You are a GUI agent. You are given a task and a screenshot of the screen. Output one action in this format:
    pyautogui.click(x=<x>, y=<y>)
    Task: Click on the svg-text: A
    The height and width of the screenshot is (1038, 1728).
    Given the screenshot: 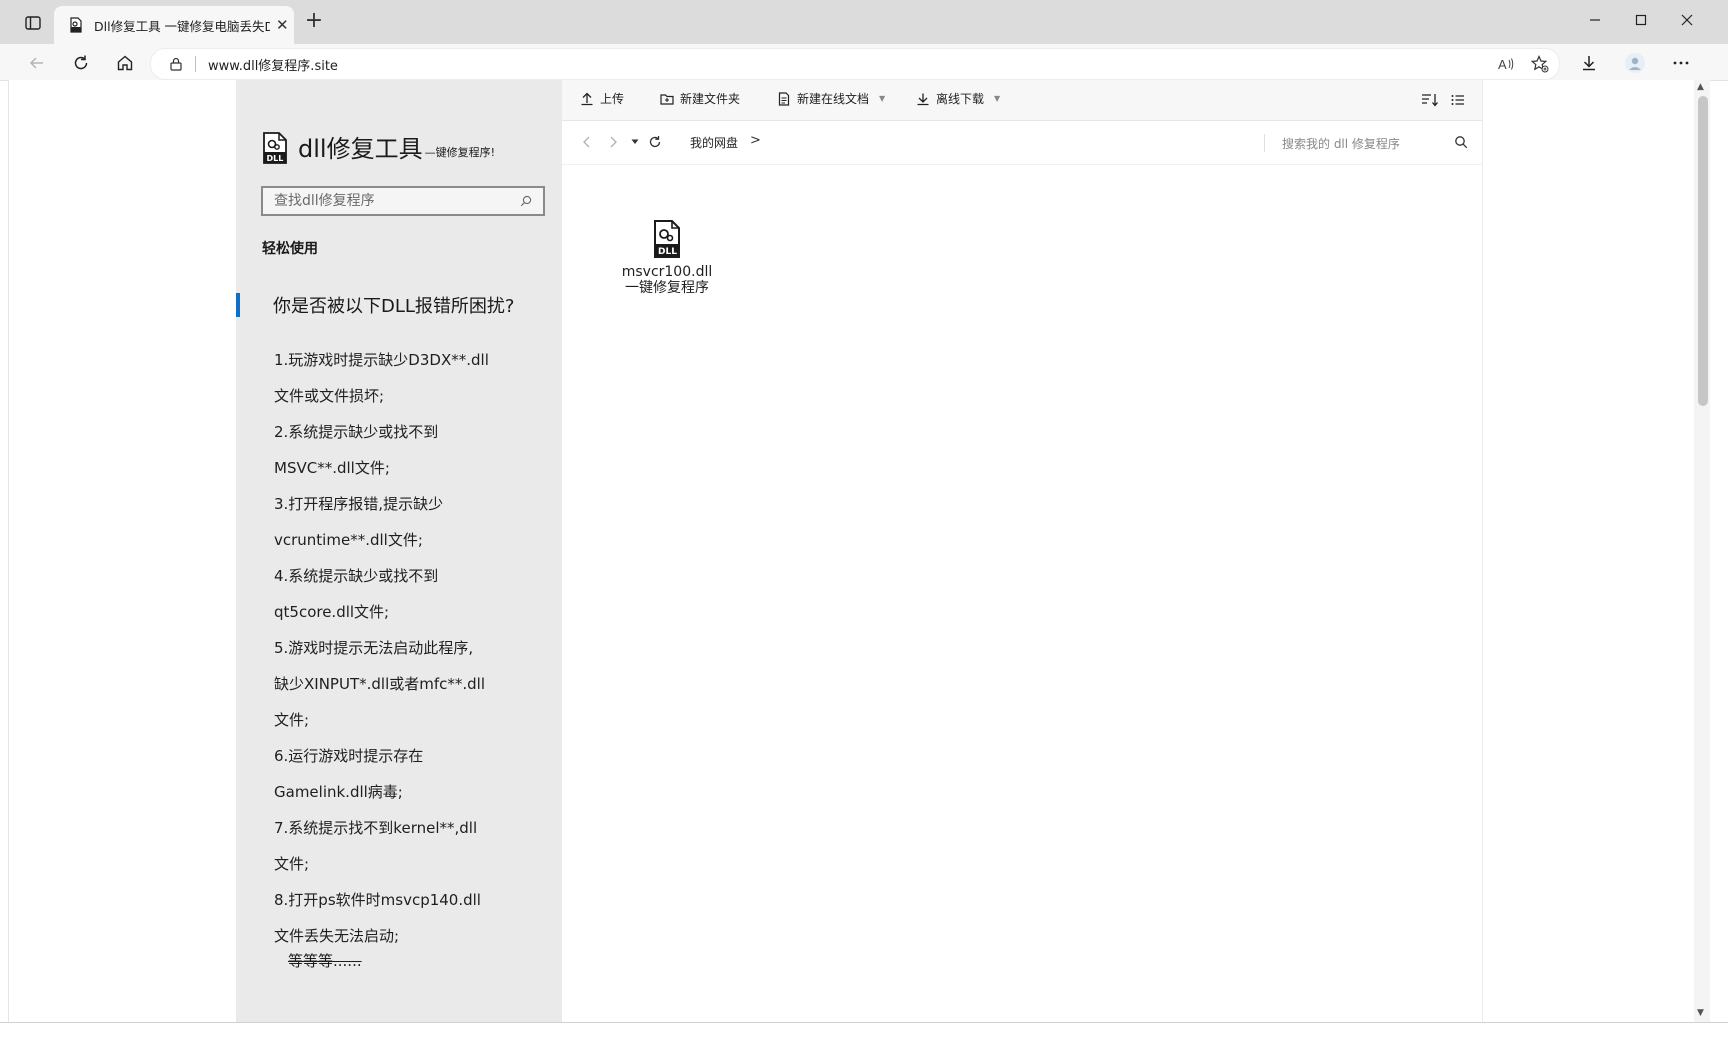 What is the action you would take?
    pyautogui.click(x=1502, y=64)
    